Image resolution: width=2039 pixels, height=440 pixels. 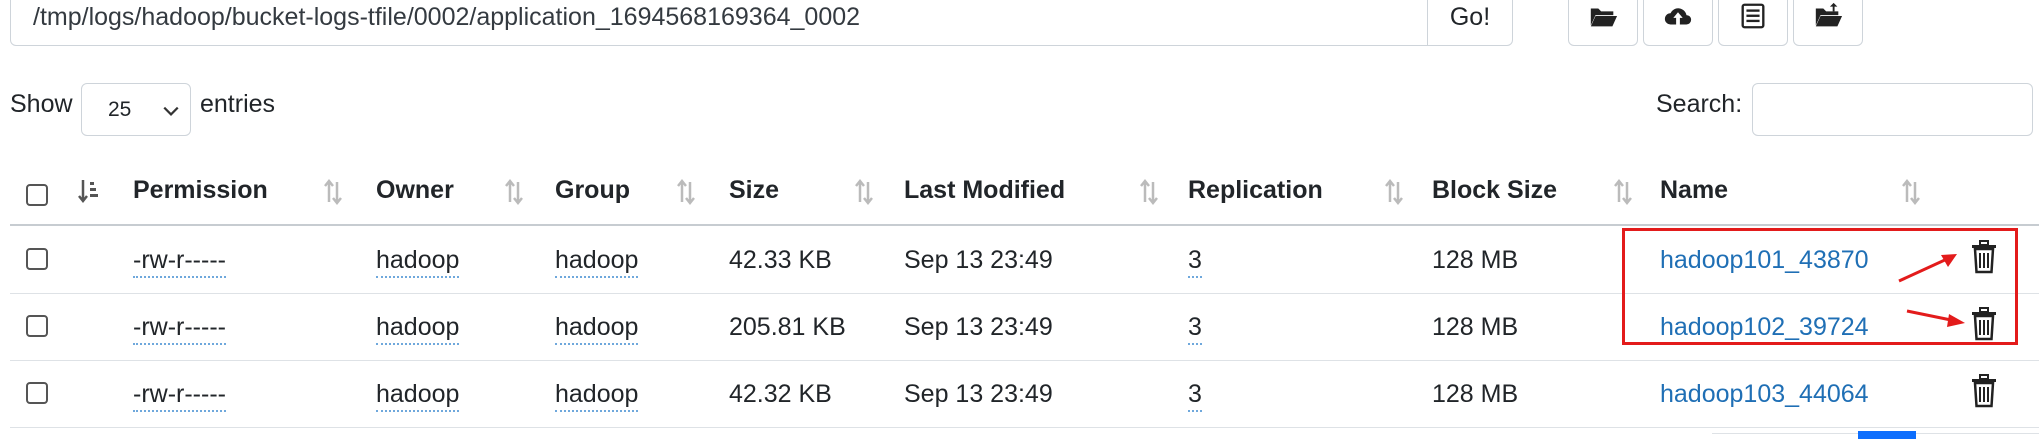 I want to click on show-label: Show, so click(x=41, y=104).